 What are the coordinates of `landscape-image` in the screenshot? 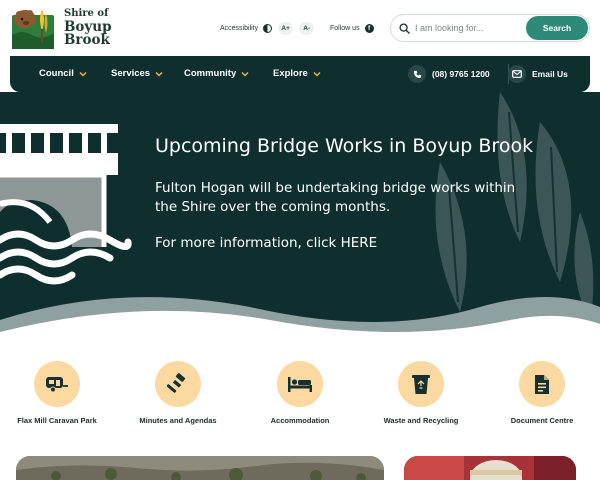 It's located at (200, 468).